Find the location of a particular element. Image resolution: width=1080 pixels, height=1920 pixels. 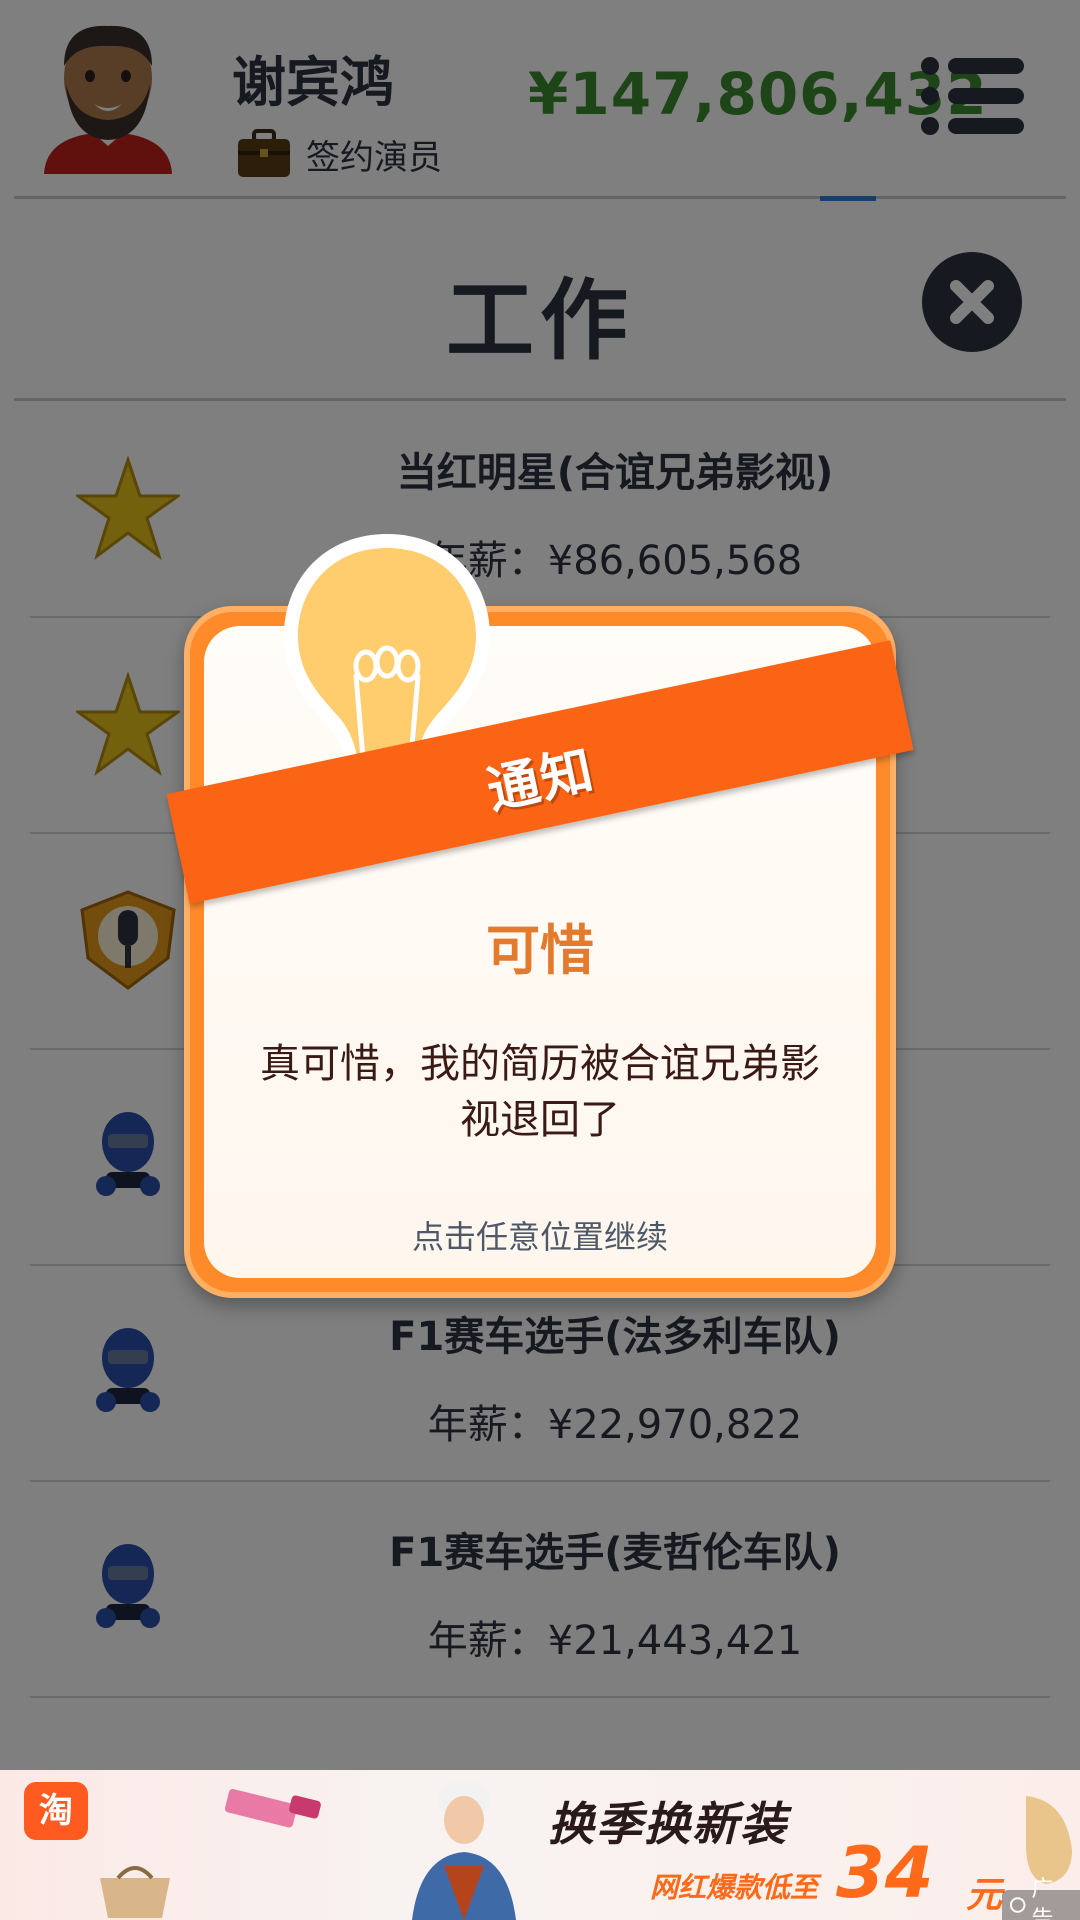

ad-label: 广告 is located at coordinates (1041, 1898).